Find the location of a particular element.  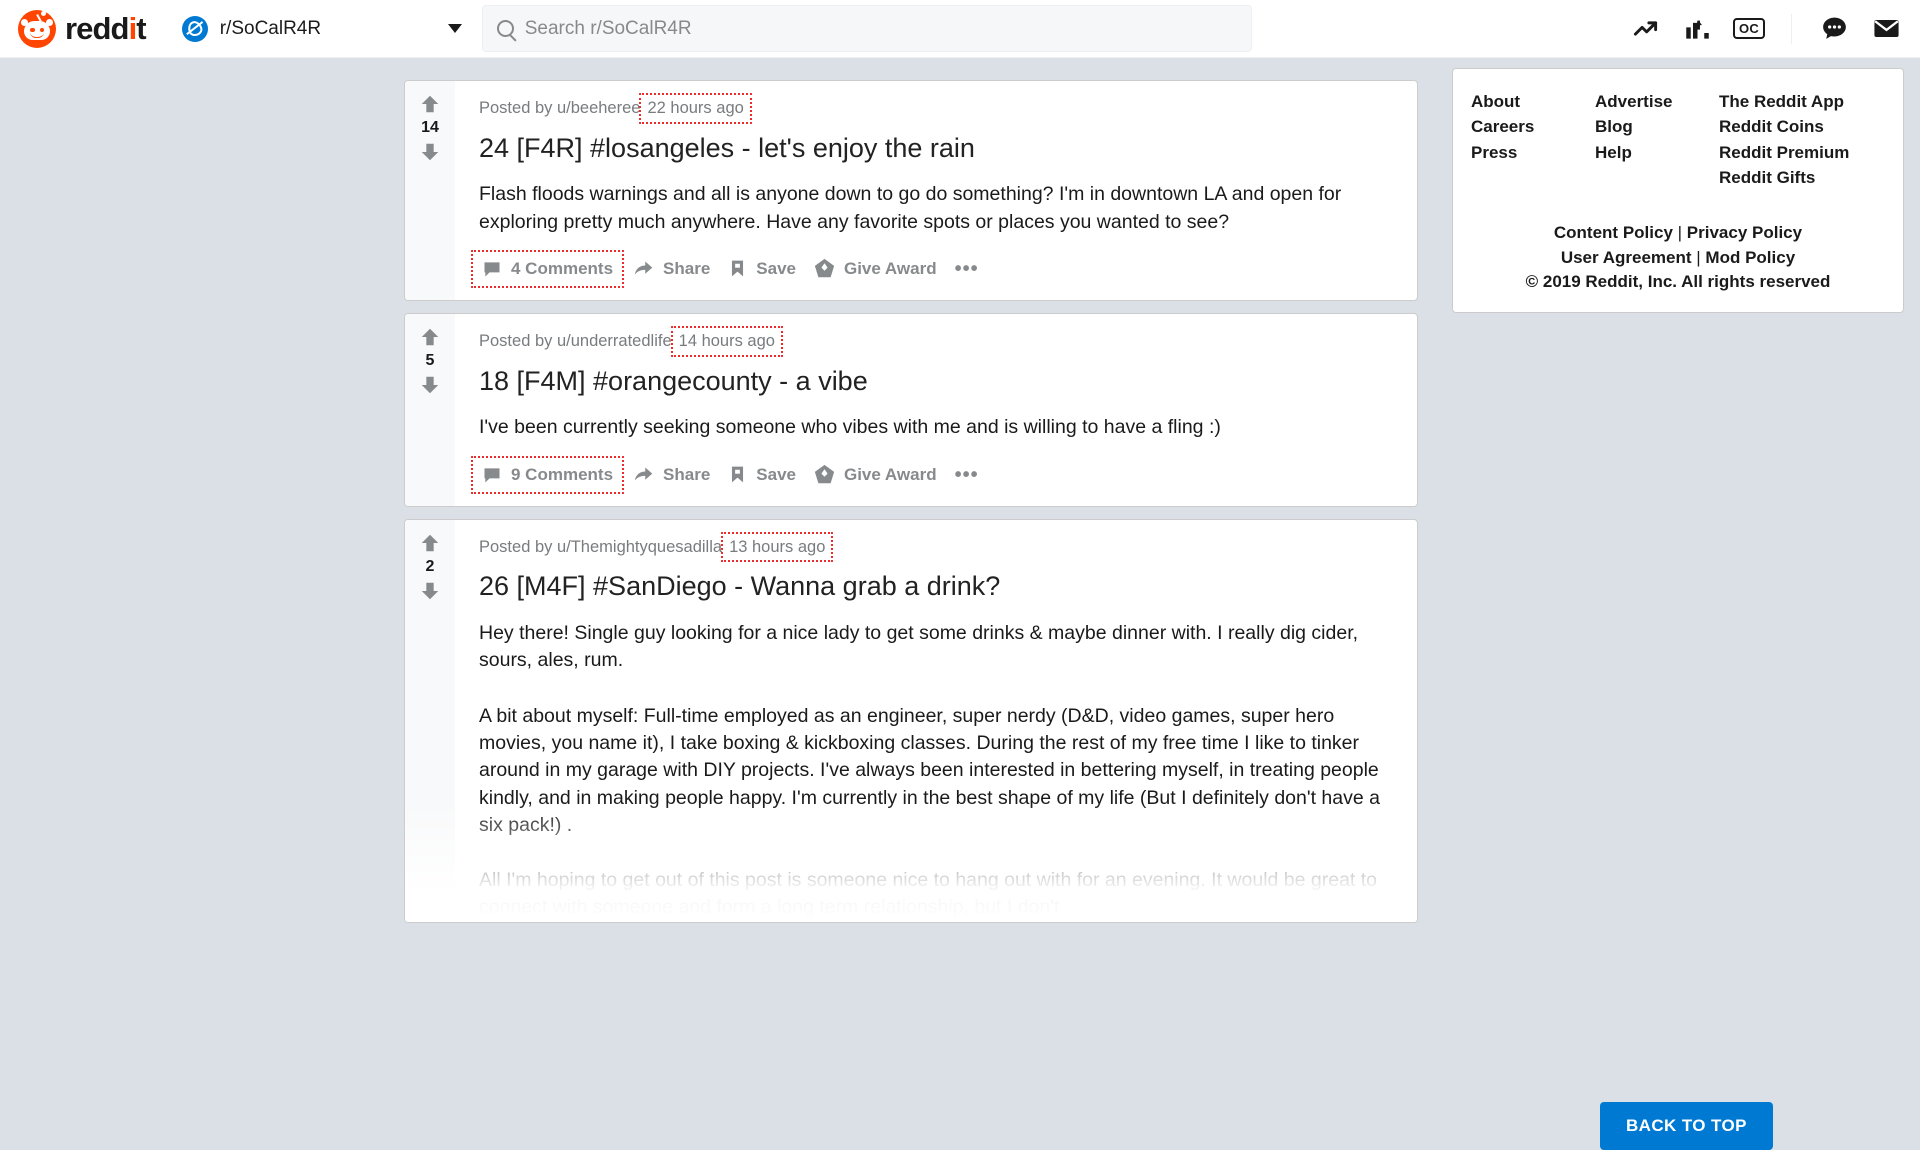

reddit-wordmark: reddit is located at coordinates (106, 28).